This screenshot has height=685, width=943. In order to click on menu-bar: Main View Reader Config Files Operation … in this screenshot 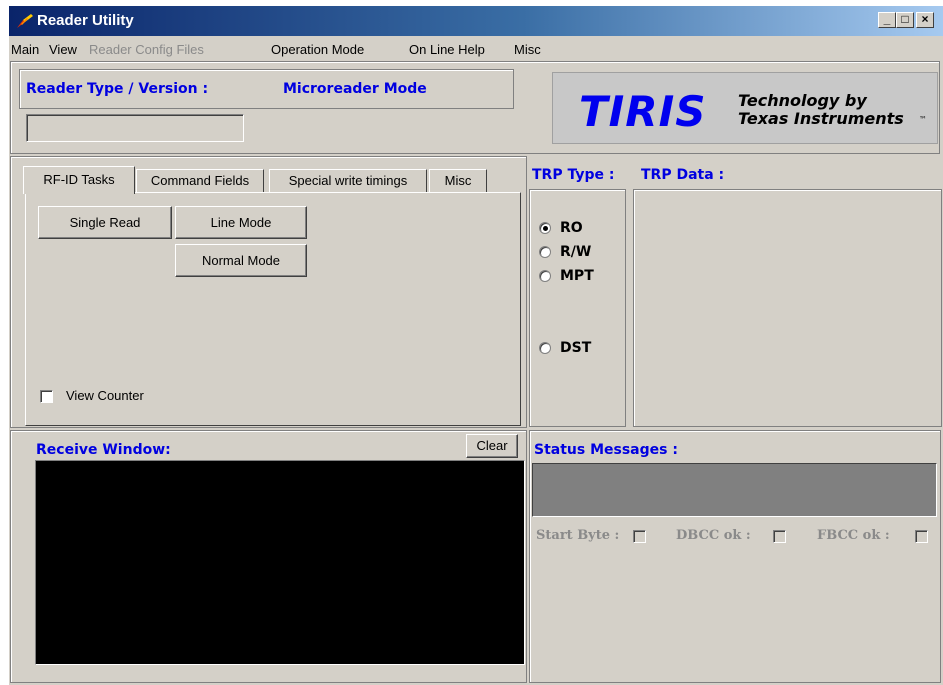, I will do `click(476, 49)`.